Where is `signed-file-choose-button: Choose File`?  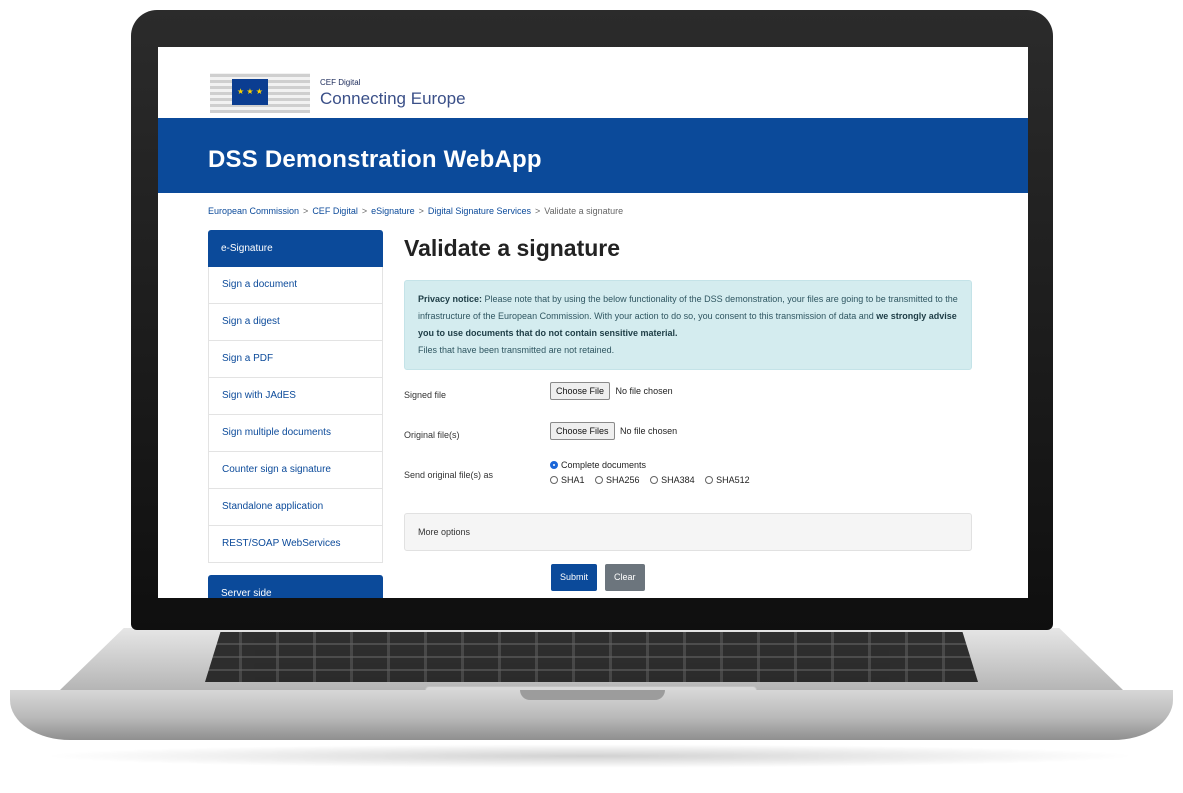
signed-file-choose-button: Choose File is located at coordinates (580, 391).